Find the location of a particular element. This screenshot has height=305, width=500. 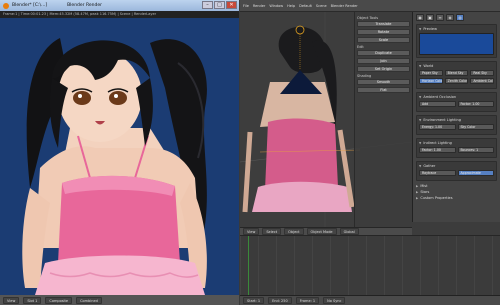

end-frame-field: End: 250 is located at coordinates (280, 300).